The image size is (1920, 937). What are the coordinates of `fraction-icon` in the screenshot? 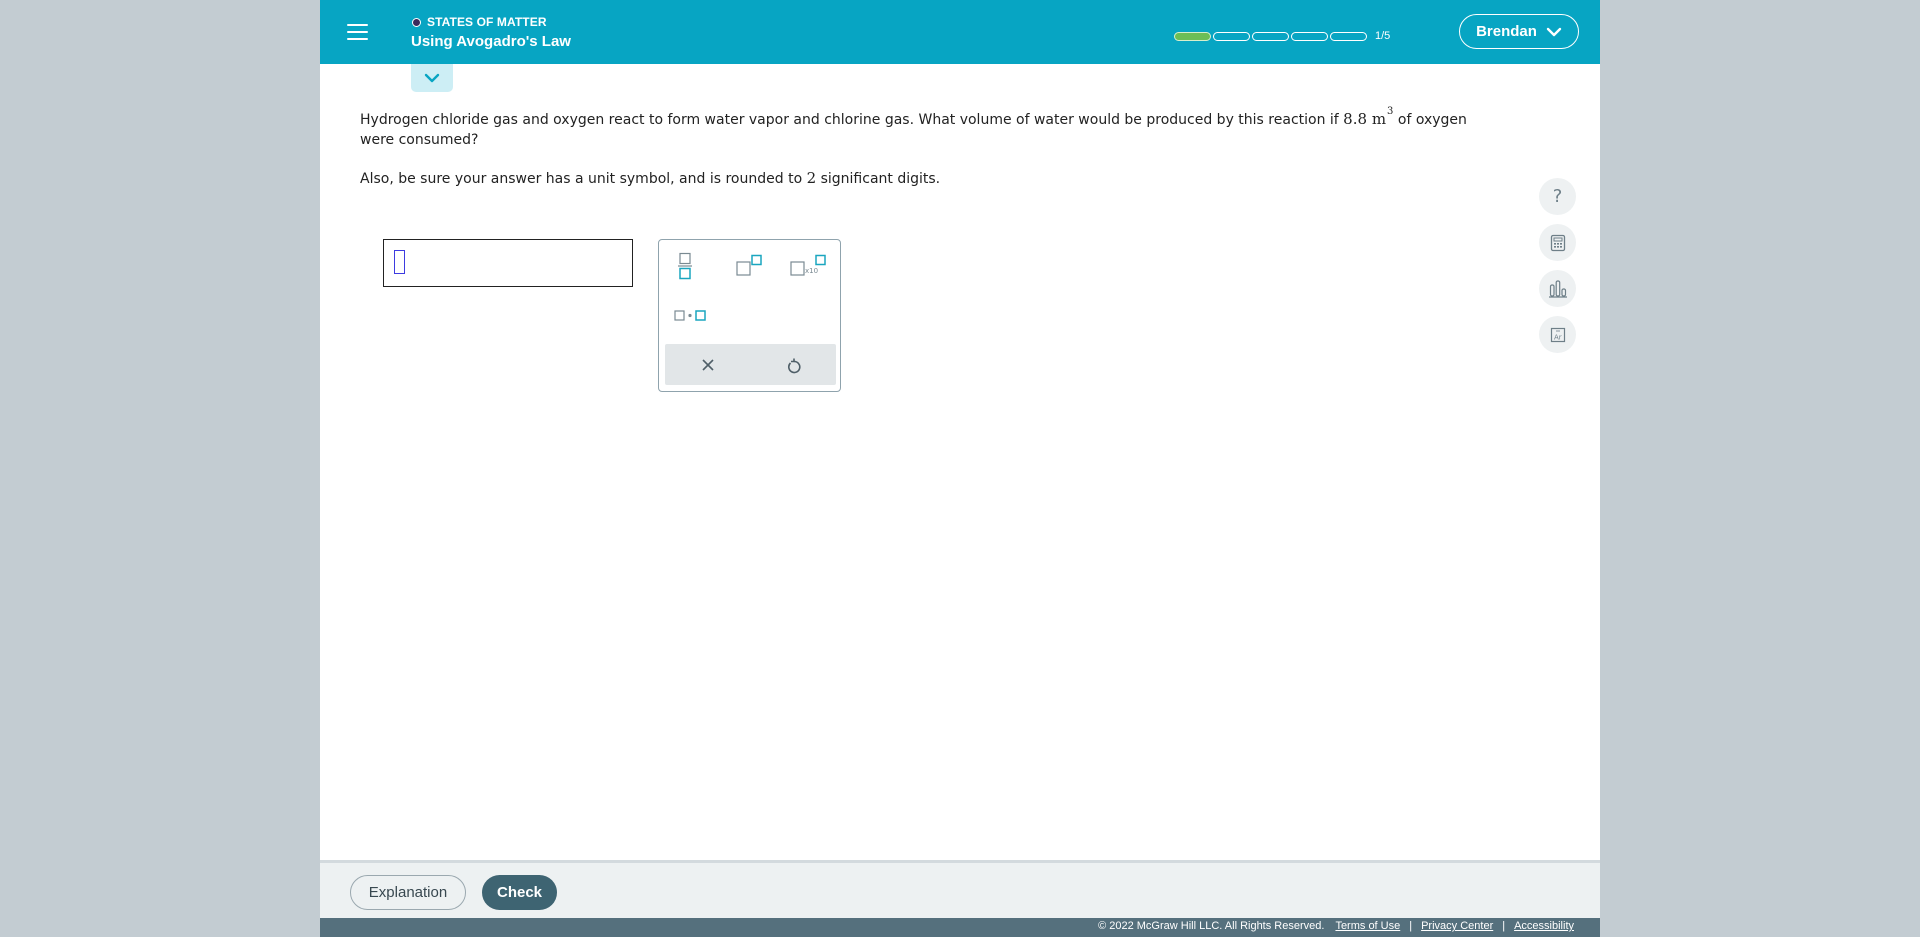 It's located at (685, 266).